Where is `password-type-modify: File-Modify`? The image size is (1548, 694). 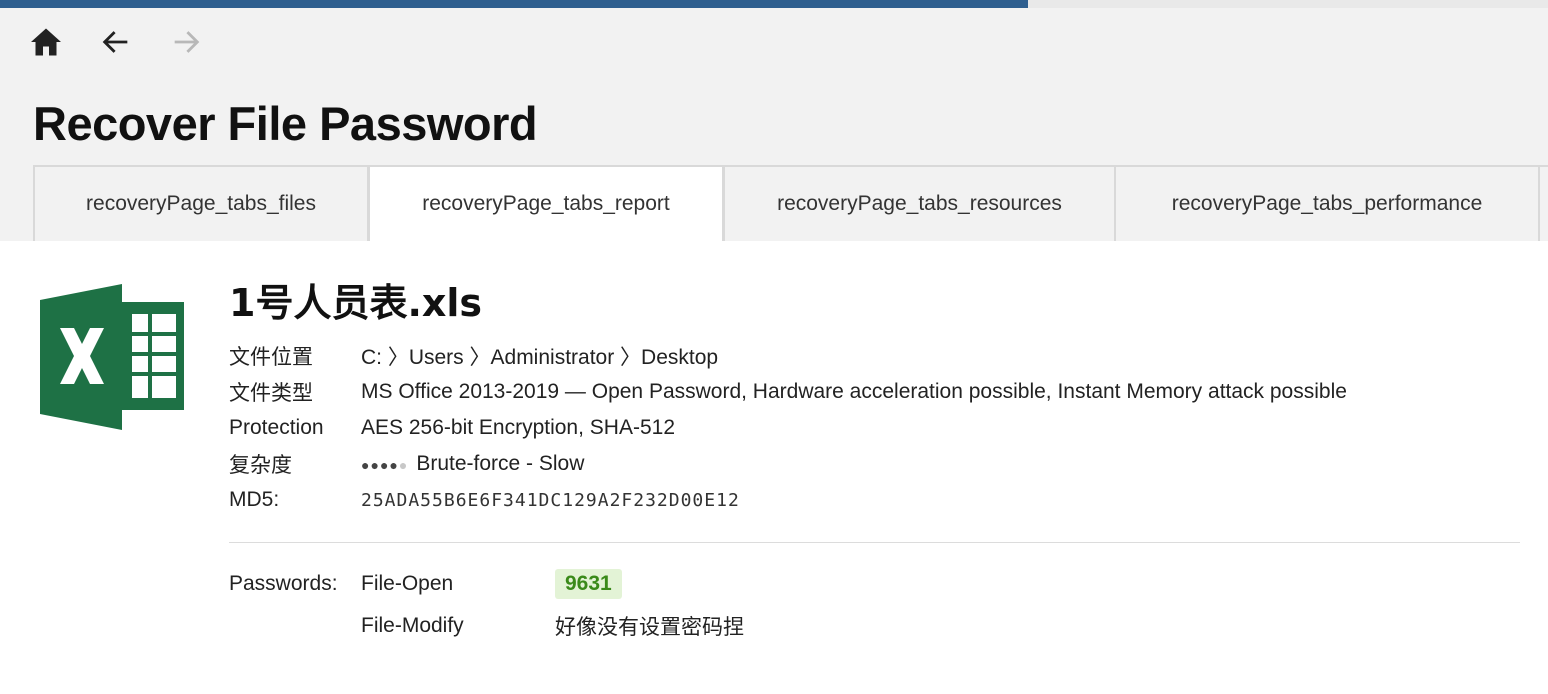 password-type-modify: File-Modify is located at coordinates (412, 625).